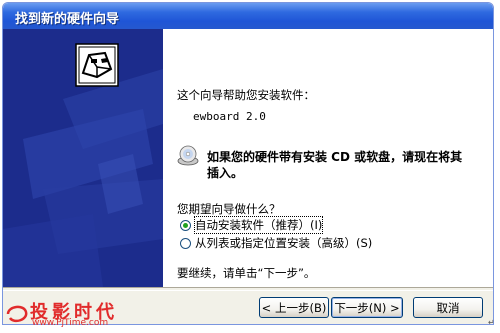 The height and width of the screenshot is (333, 500). I want to click on hardware-wizard-icon, so click(97, 65).